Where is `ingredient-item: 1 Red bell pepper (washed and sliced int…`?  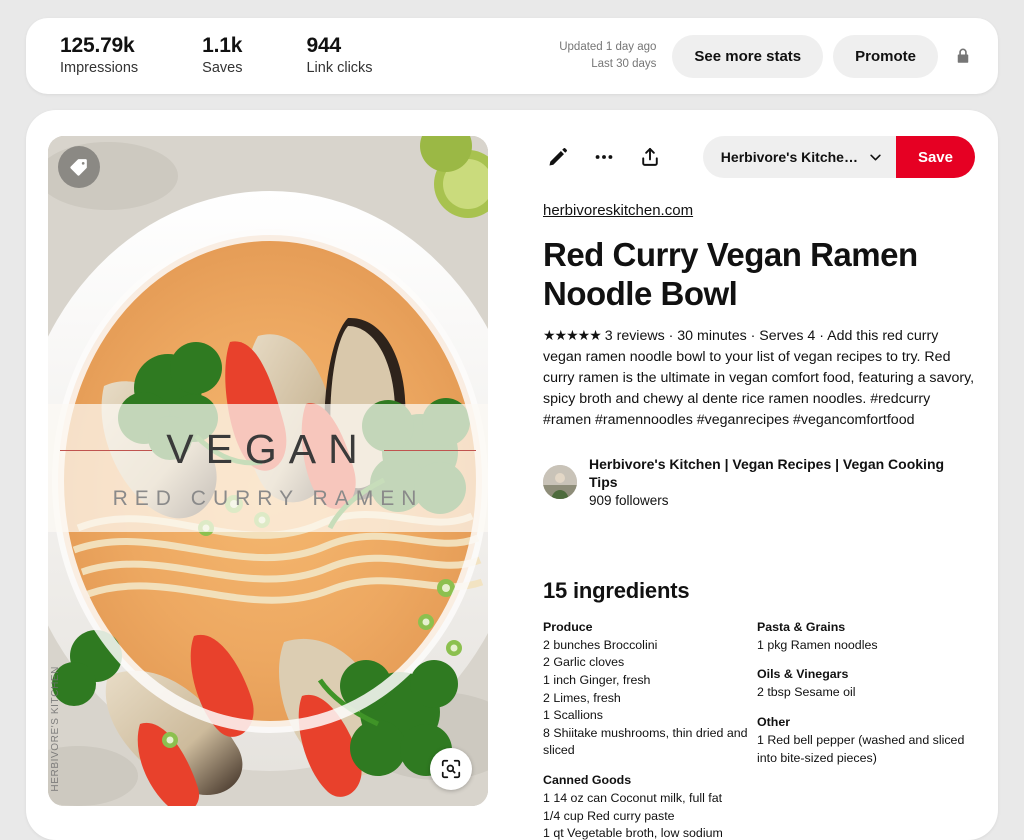
ingredient-item: 1 Red bell pepper (washed and sliced int… is located at coordinates (861, 748).